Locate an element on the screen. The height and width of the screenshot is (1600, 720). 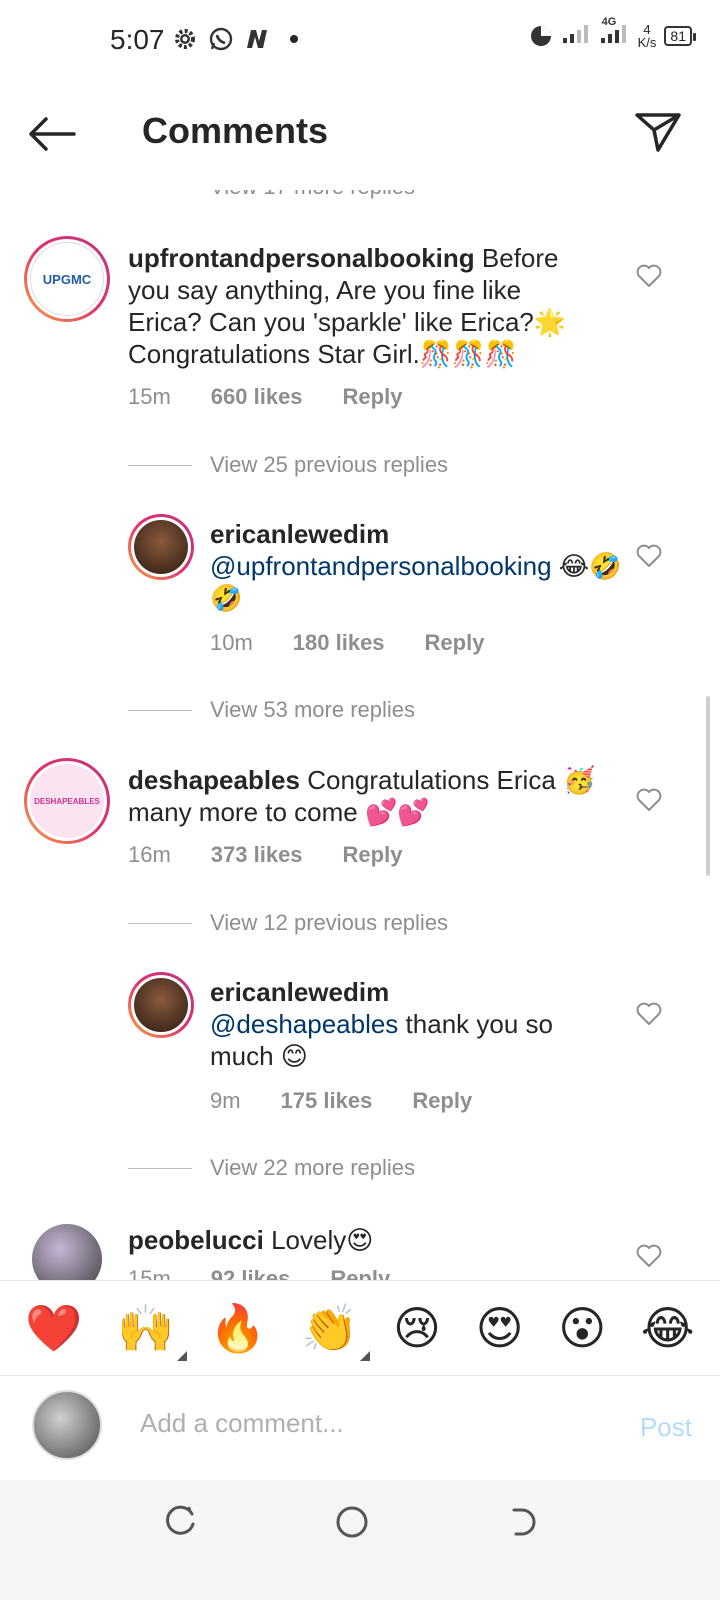
comment-input is located at coordinates (360, 1423).